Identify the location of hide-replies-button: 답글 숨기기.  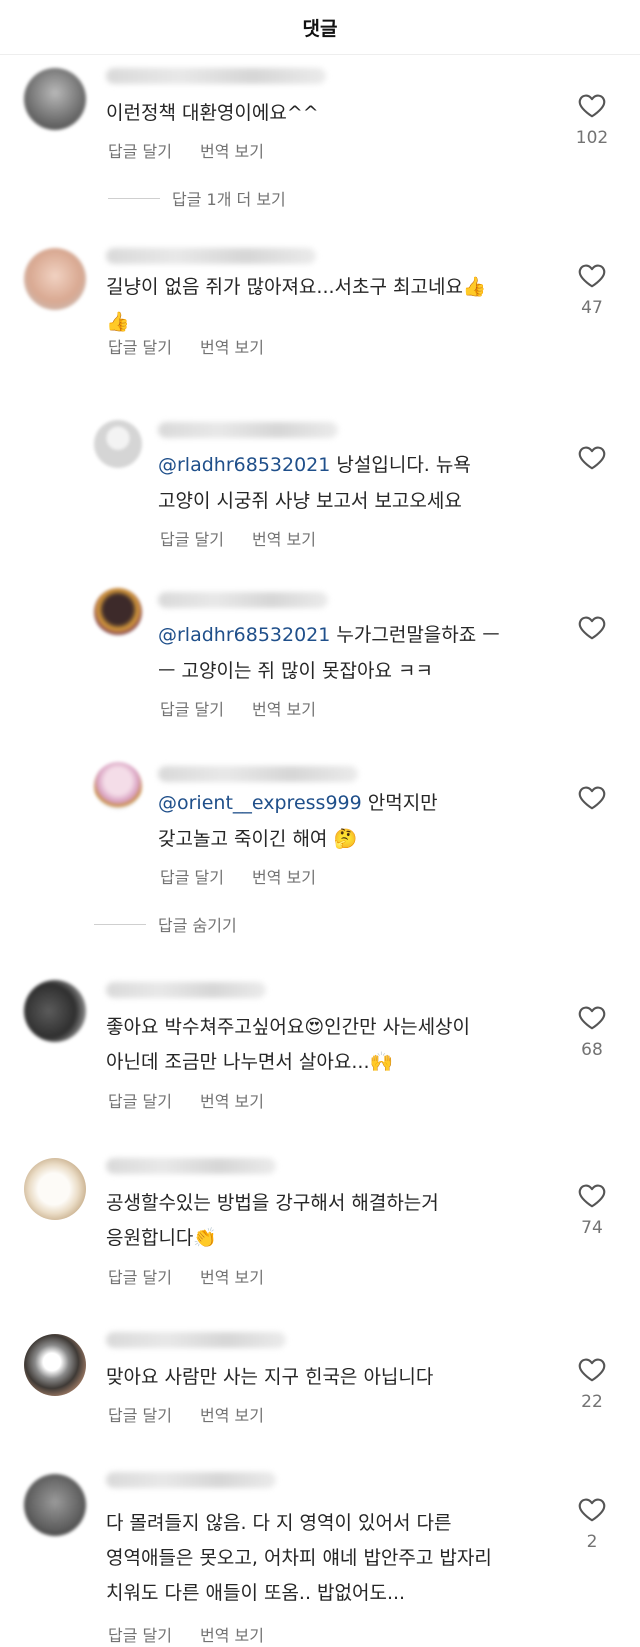
(165, 924).